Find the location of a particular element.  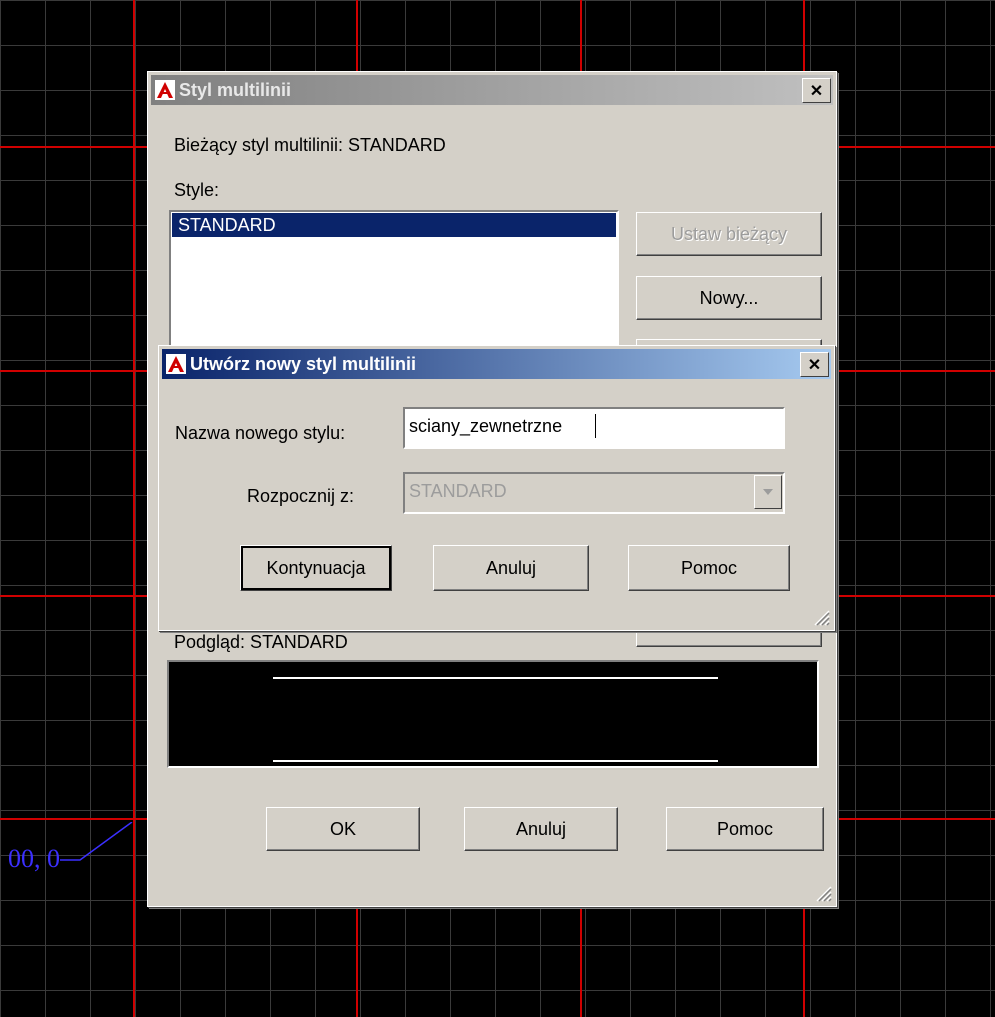

list-item: STANDARD is located at coordinates (394, 225).